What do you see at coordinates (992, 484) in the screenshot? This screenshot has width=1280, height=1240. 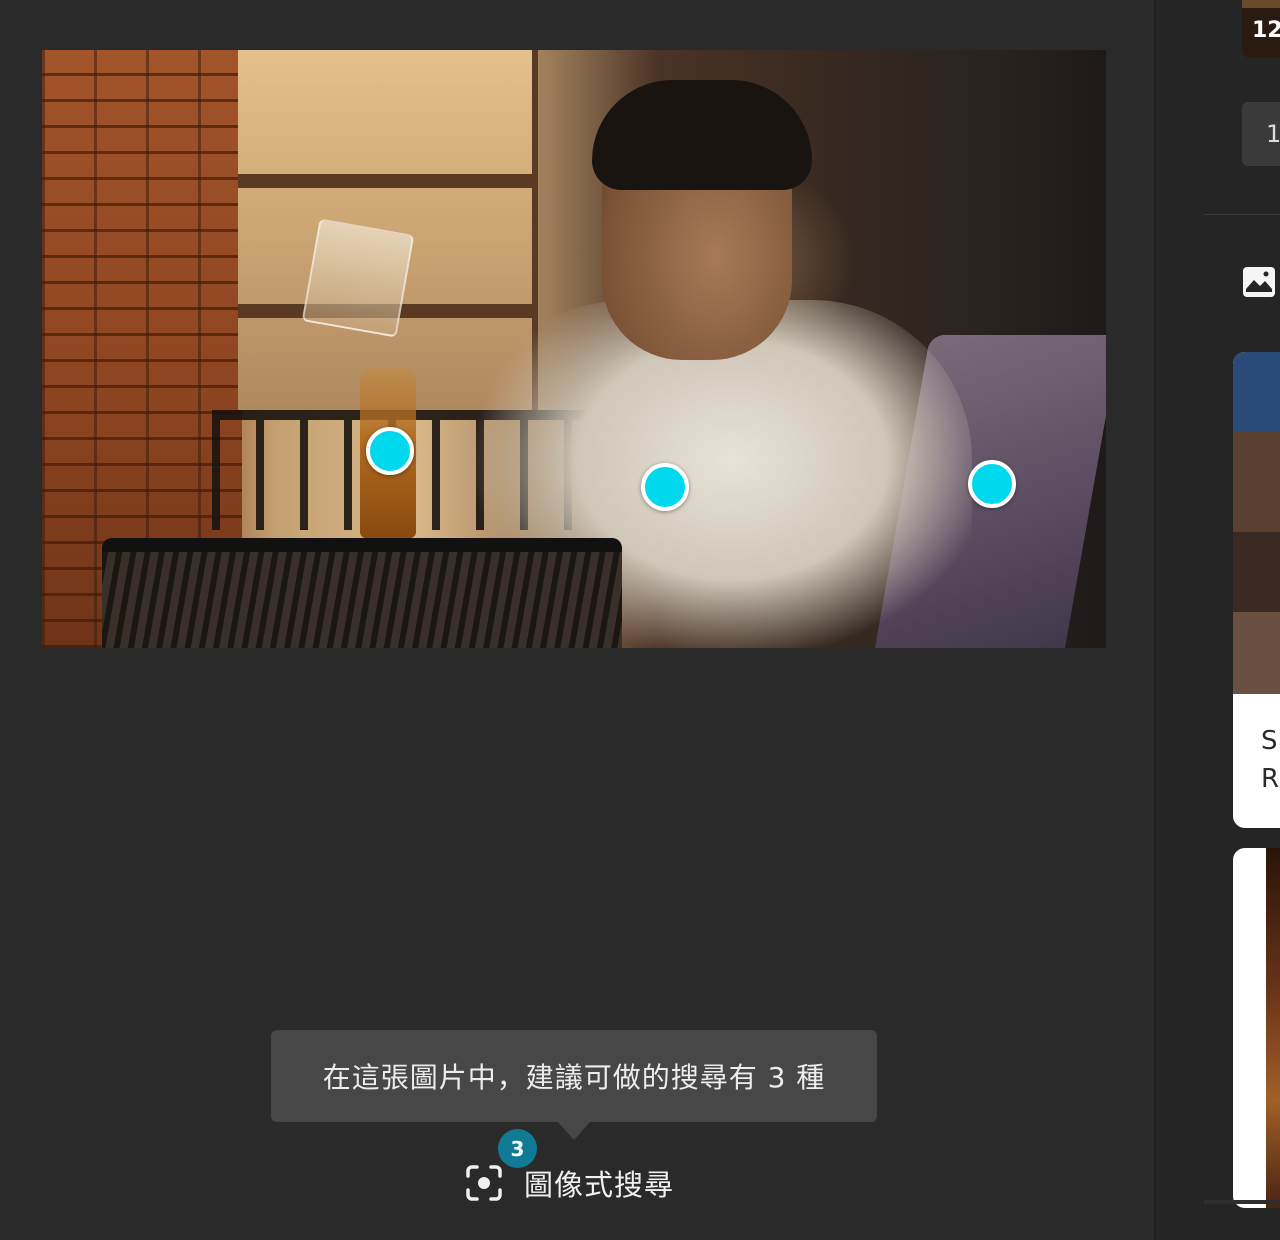 I see `hotspot-chair` at bounding box center [992, 484].